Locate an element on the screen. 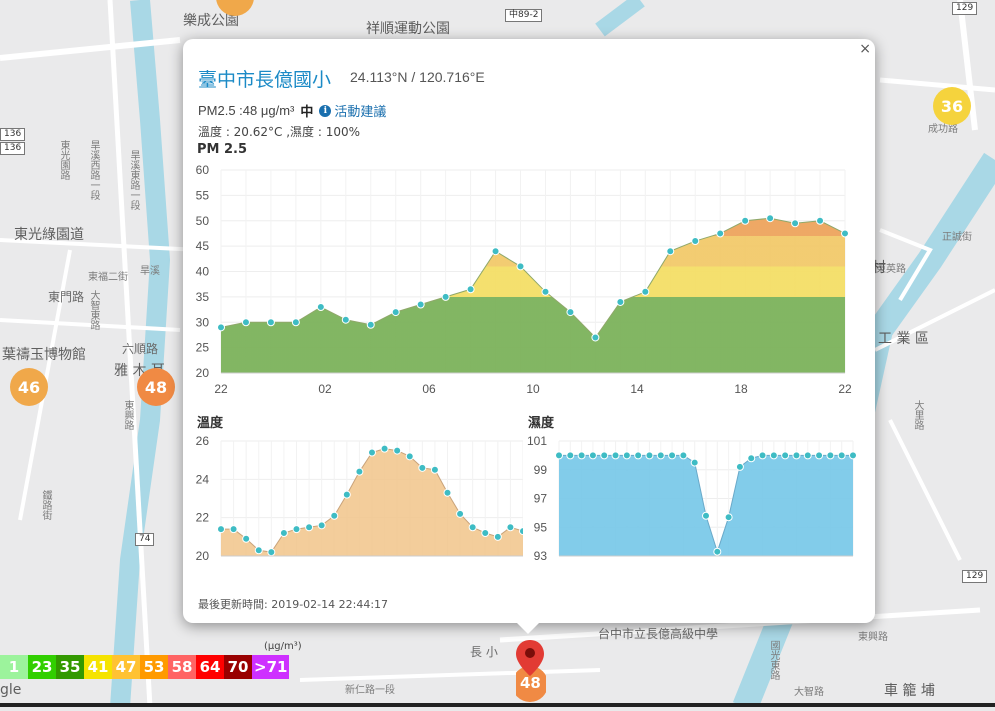 The height and width of the screenshot is (711, 995). legend-item: 53 is located at coordinates (154, 667).